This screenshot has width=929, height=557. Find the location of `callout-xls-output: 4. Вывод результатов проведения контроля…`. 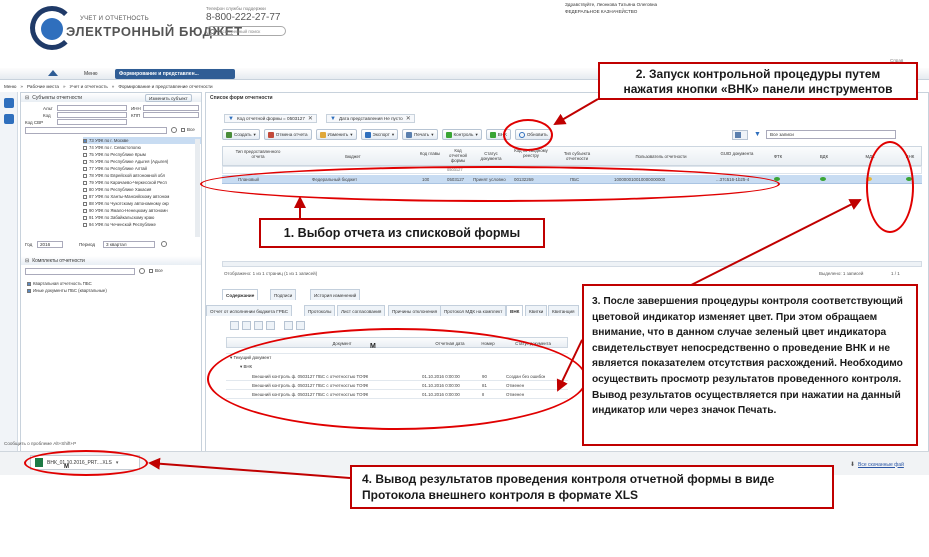

callout-xls-output: 4. Вывод результатов проведения контроля… is located at coordinates (592, 487).